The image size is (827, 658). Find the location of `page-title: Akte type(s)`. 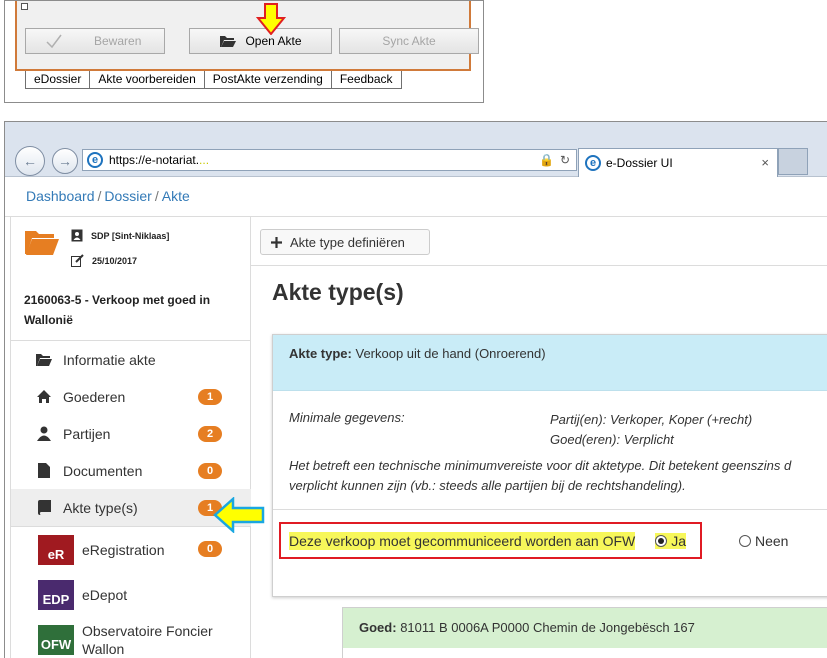

page-title: Akte type(s) is located at coordinates (338, 292).